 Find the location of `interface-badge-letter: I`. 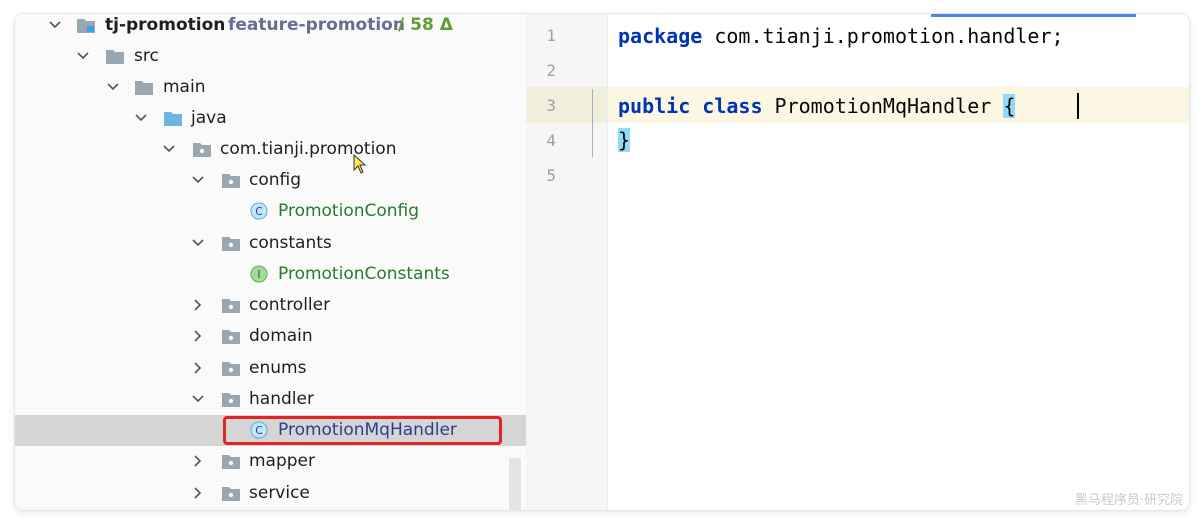

interface-badge-letter: I is located at coordinates (258, 274).